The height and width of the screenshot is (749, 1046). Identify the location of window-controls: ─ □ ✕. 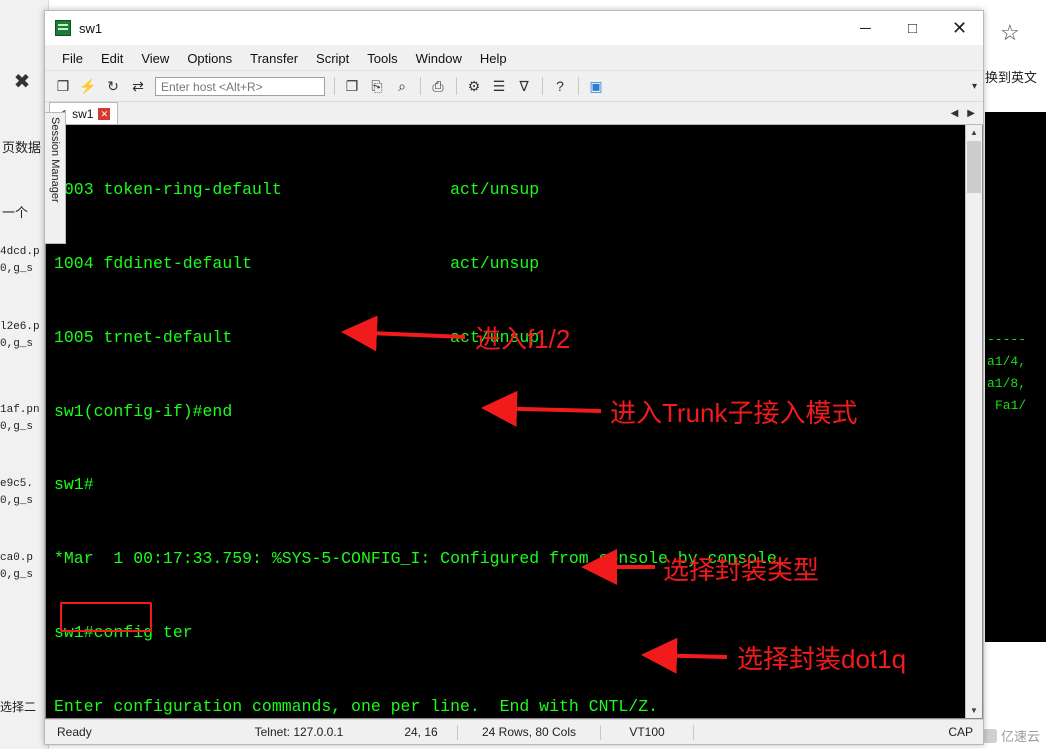
(912, 28).